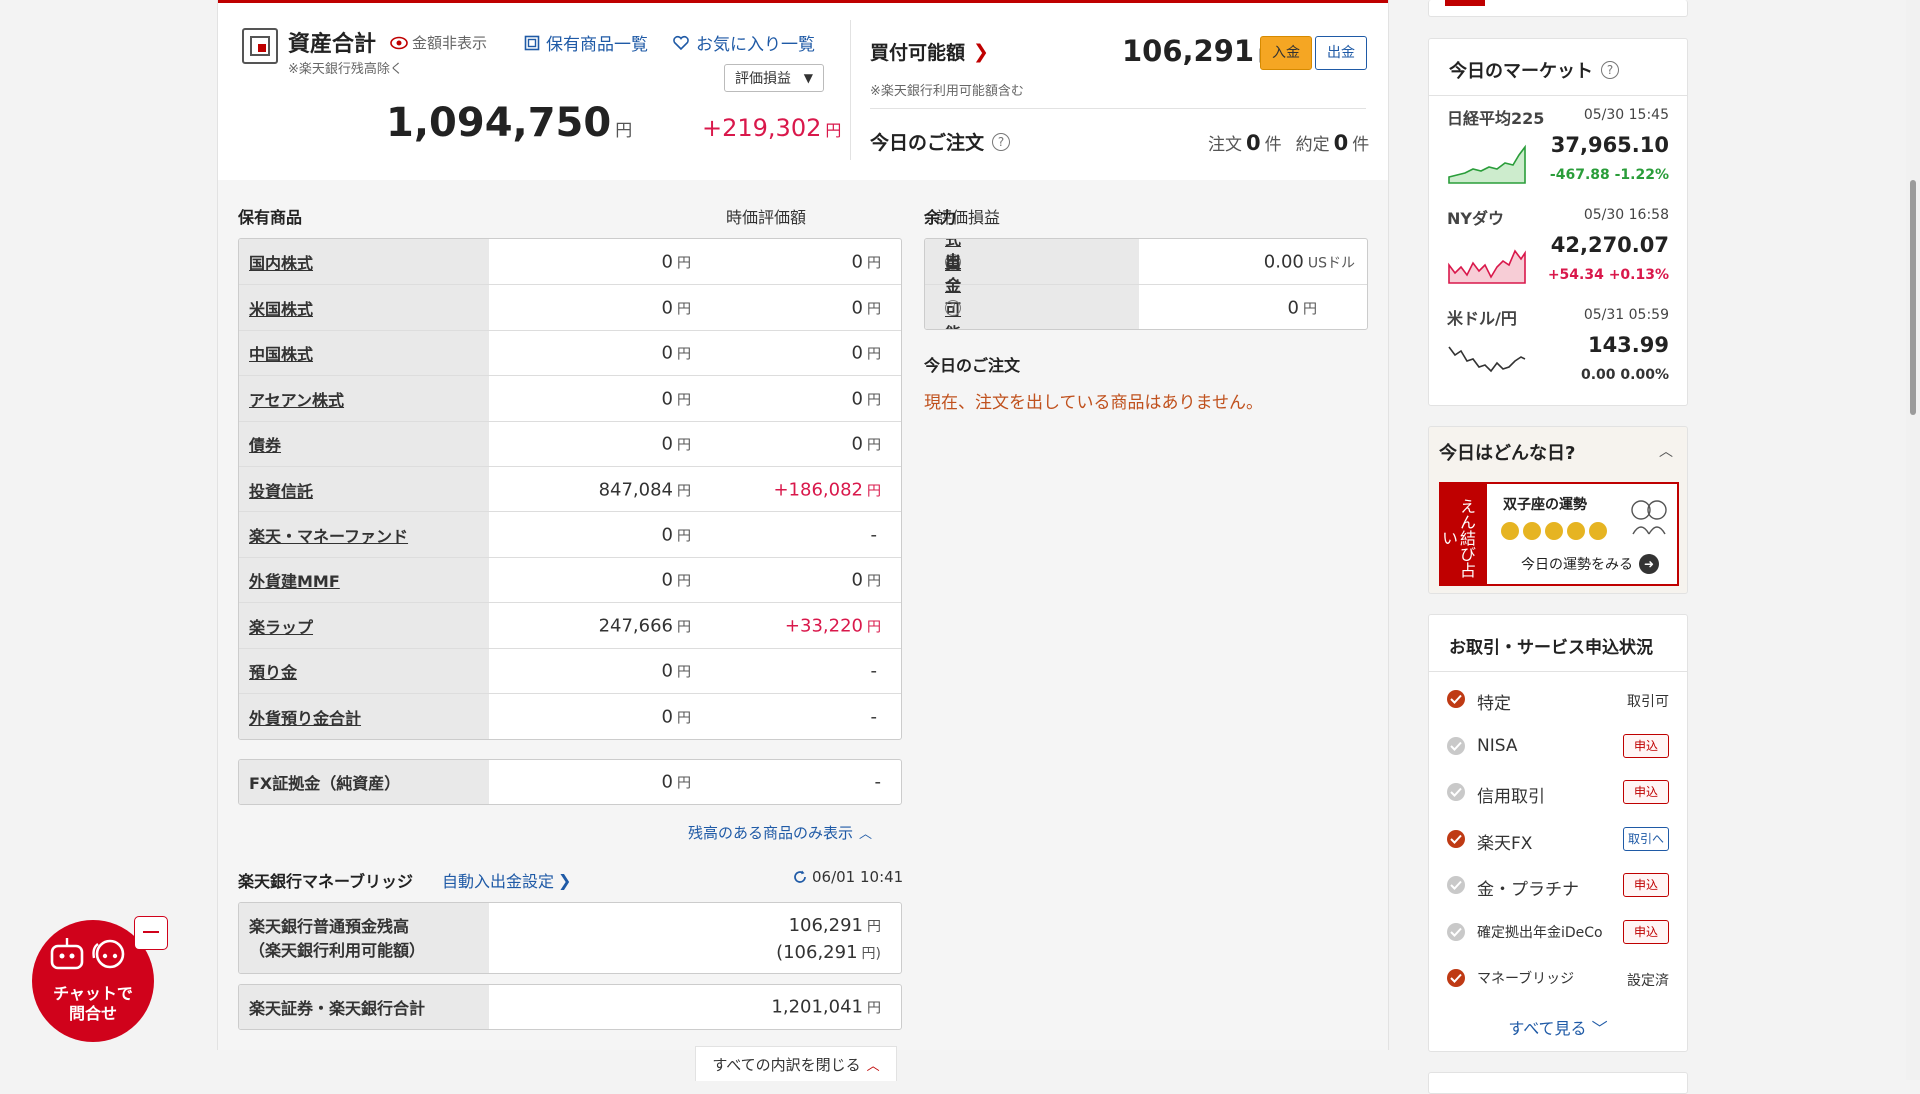  I want to click on holding-name-link: 預り金, so click(273, 671).